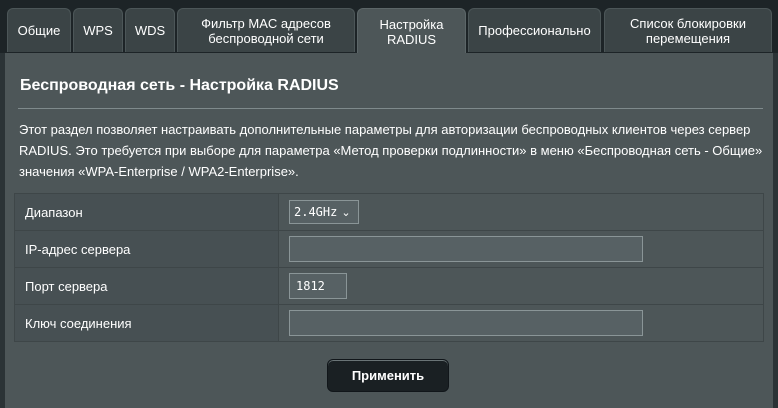 Image resolution: width=778 pixels, height=408 pixels. Describe the element at coordinates (521, 286) in the screenshot. I see `server-port-cell: 1812` at that location.